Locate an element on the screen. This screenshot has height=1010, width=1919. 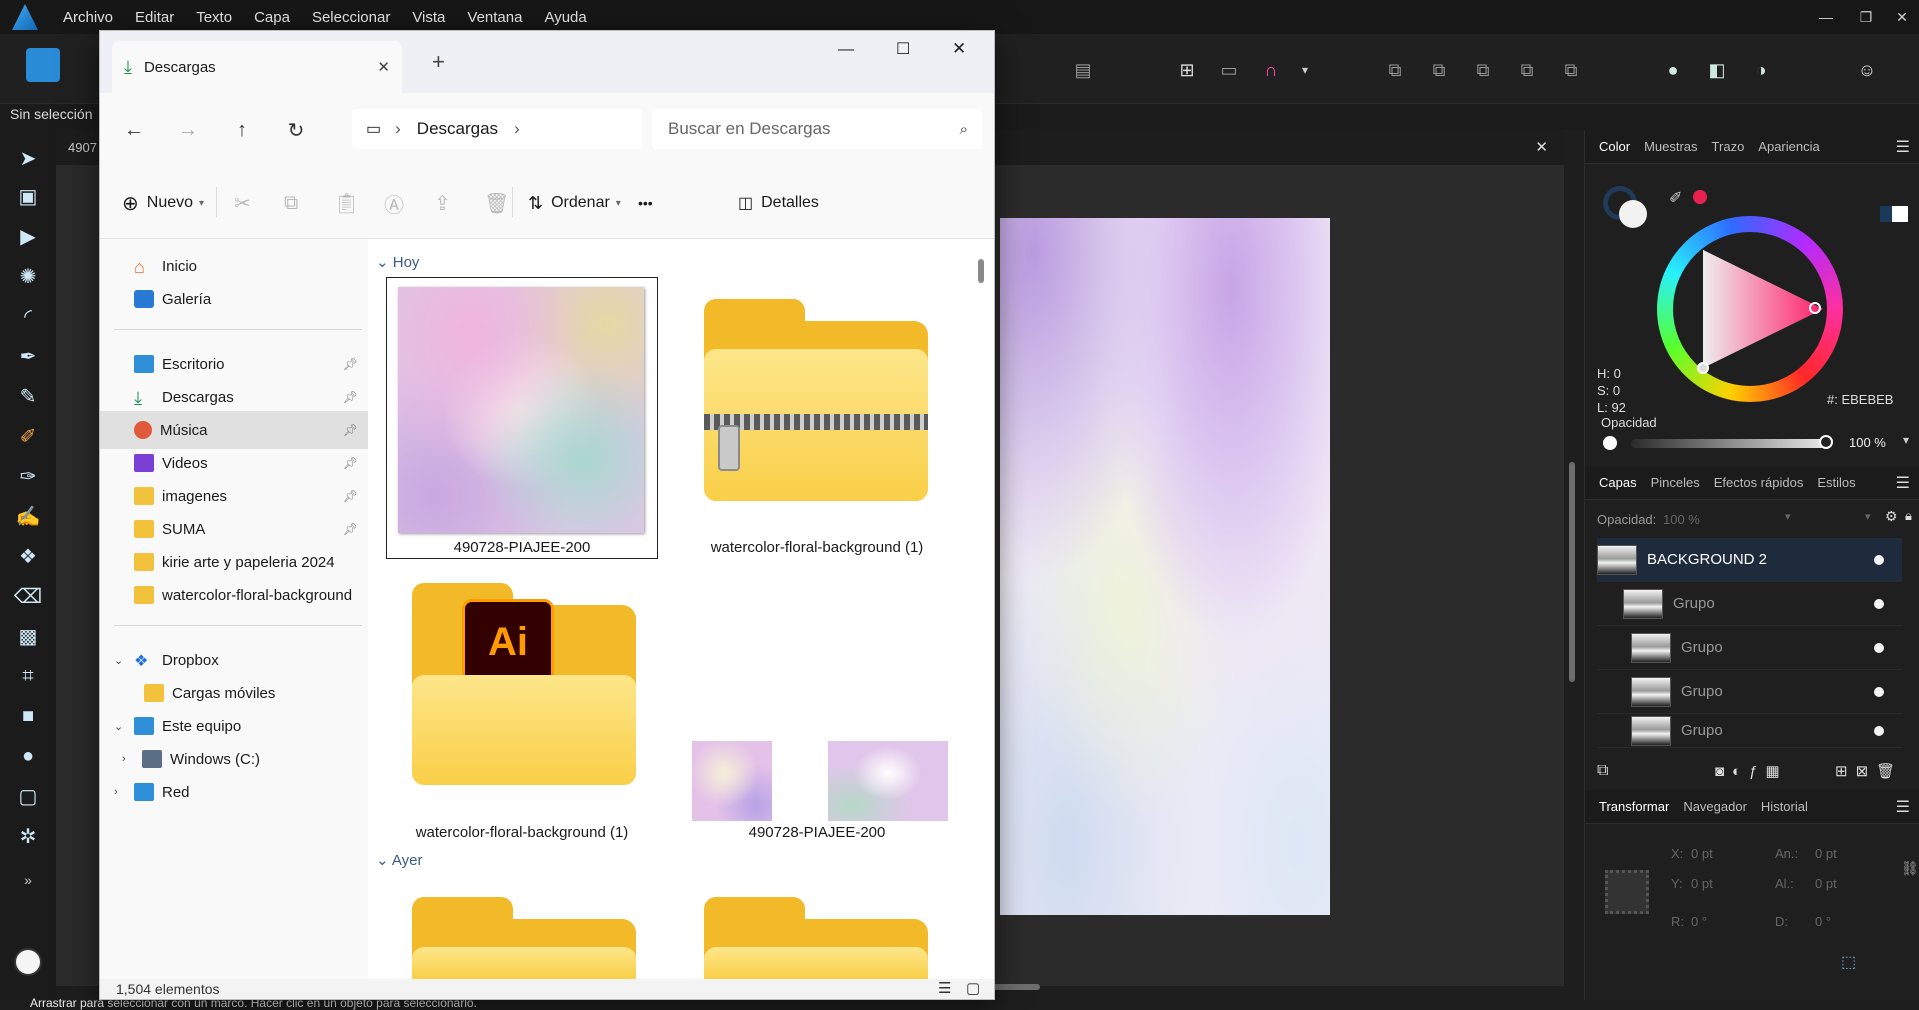
tab-efectos-rapidos: Efectos rápidos is located at coordinates (1759, 482).